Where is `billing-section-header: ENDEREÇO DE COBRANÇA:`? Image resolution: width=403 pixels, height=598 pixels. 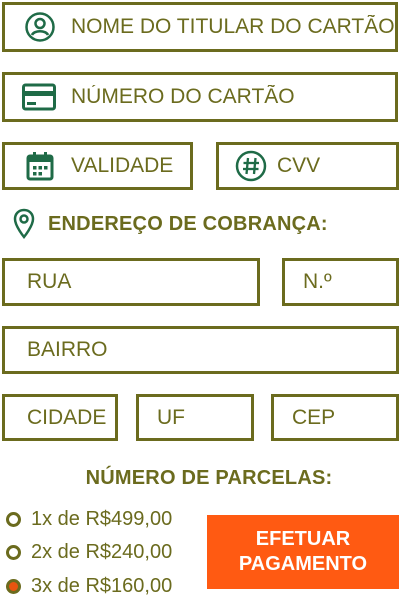
billing-section-header: ENDEREÇO DE COBRANÇA: is located at coordinates (170, 224).